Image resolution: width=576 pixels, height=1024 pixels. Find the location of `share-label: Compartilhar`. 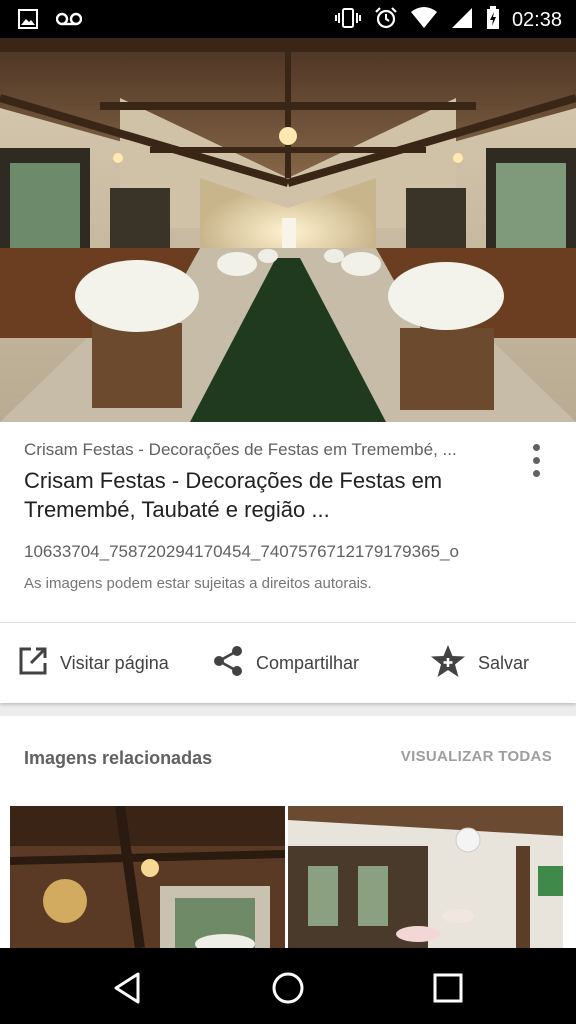

share-label: Compartilhar is located at coordinates (308, 662).